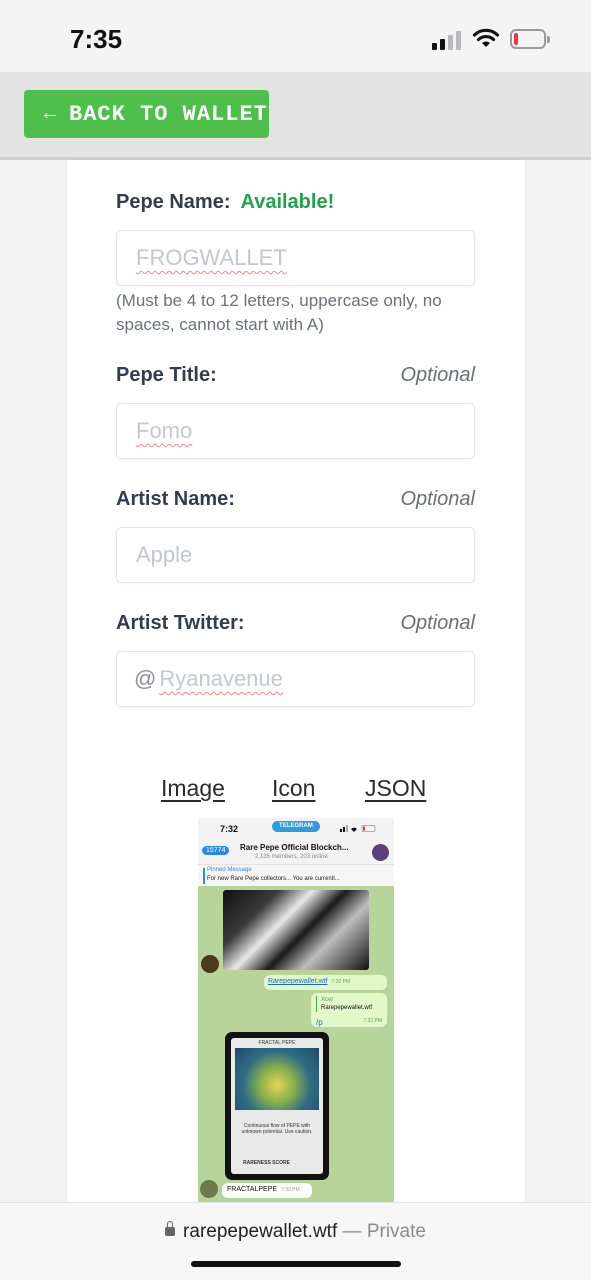 This screenshot has width=591, height=1280. I want to click on status-time: 7:35, so click(96, 39).